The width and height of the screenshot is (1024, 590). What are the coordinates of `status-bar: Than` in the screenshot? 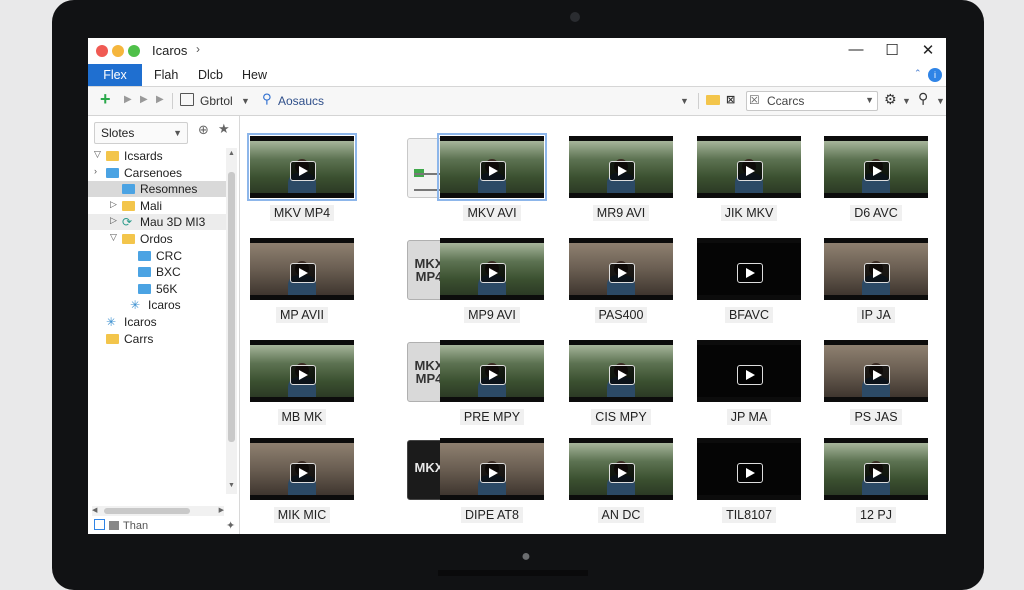 It's located at (121, 525).